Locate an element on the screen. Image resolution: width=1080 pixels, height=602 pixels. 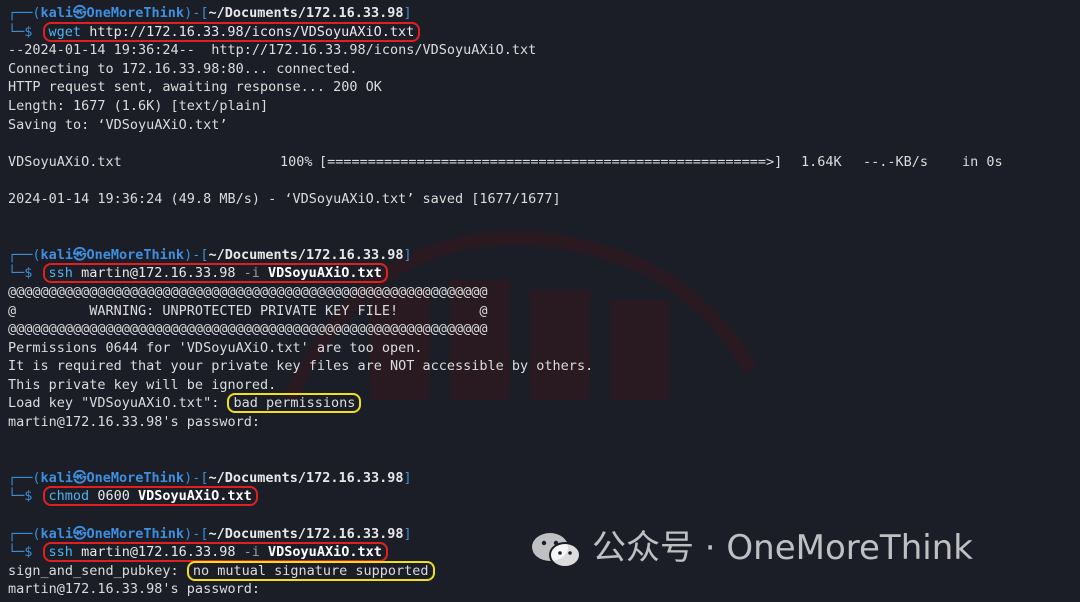
wechat-icon is located at coordinates (556, 550).